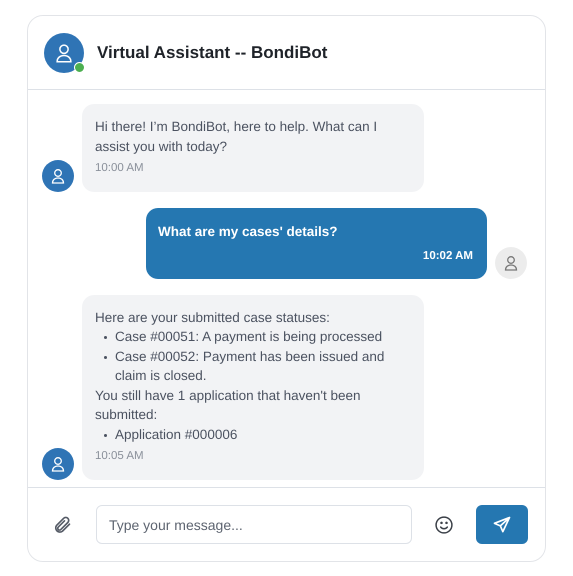  I want to click on chat-title: Virtual Assistant -- BondiBot, so click(212, 52).